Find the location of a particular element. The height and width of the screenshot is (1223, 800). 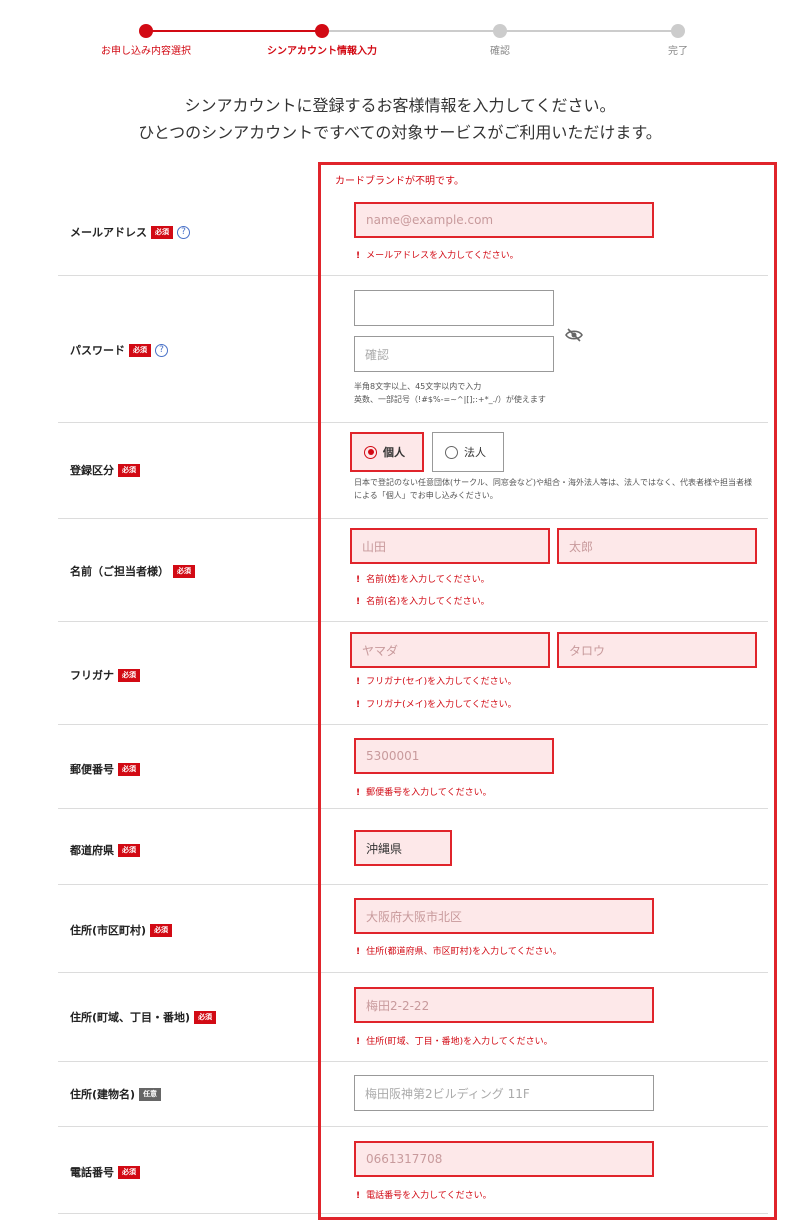

password-label-text: パスワード is located at coordinates (97, 350).